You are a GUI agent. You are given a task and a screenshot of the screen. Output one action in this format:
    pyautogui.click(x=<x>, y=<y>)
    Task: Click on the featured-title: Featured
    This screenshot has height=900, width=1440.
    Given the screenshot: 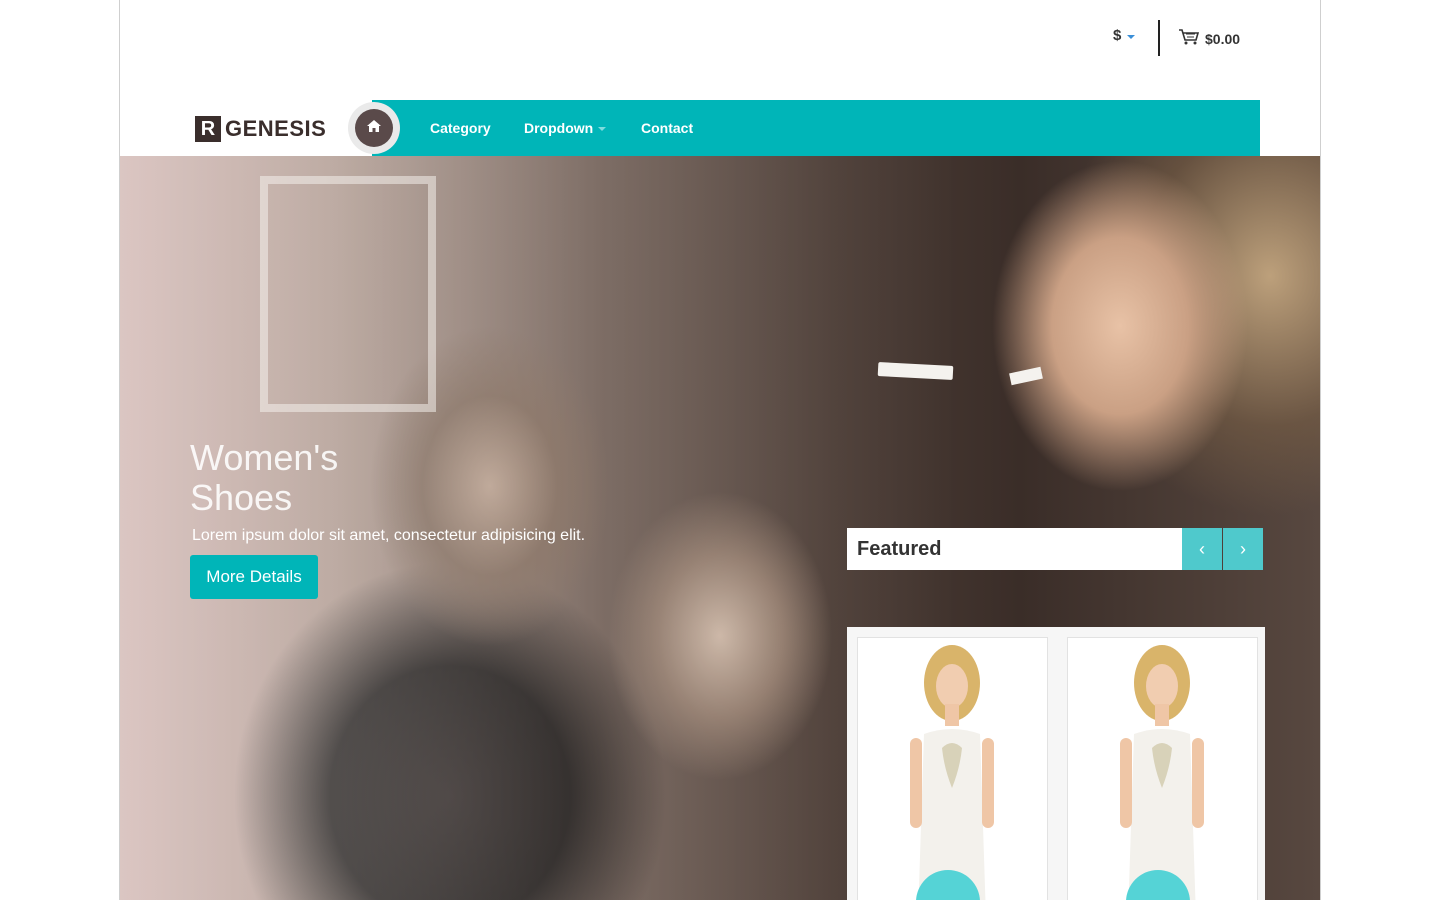 What is the action you would take?
    pyautogui.click(x=899, y=549)
    